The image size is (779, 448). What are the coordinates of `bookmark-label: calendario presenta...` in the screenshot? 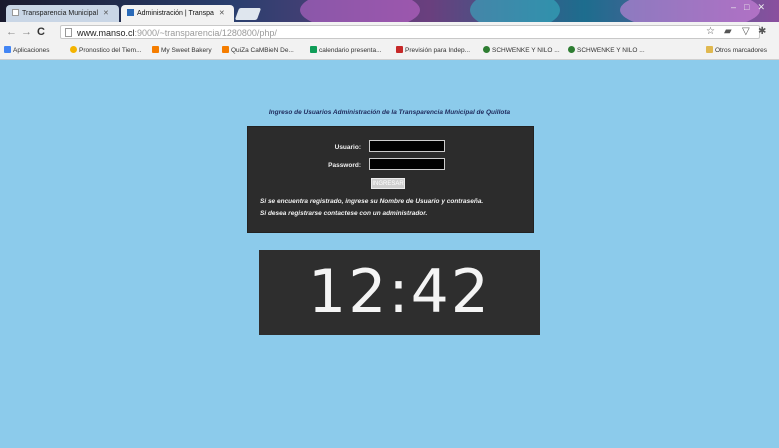 It's located at (350, 50).